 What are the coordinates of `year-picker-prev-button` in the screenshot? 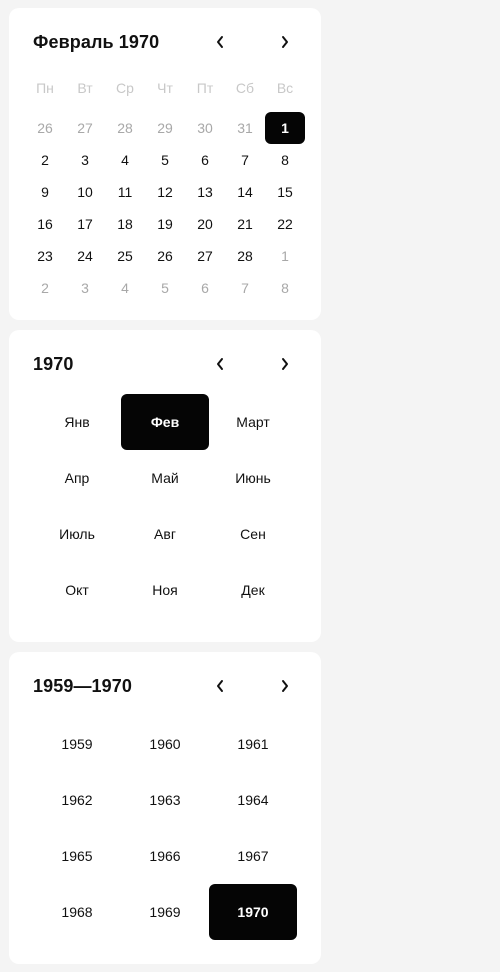 It's located at (220, 686).